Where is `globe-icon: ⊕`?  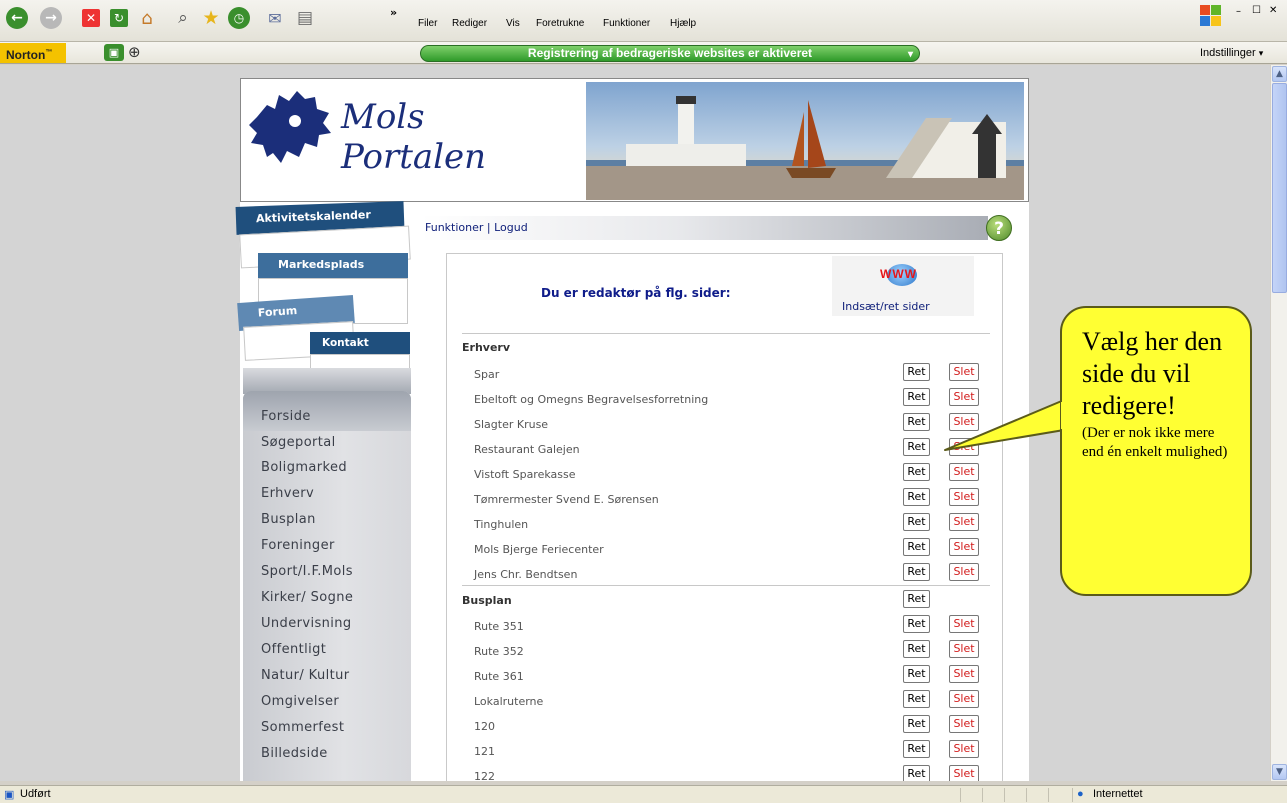 globe-icon: ⊕ is located at coordinates (134, 52).